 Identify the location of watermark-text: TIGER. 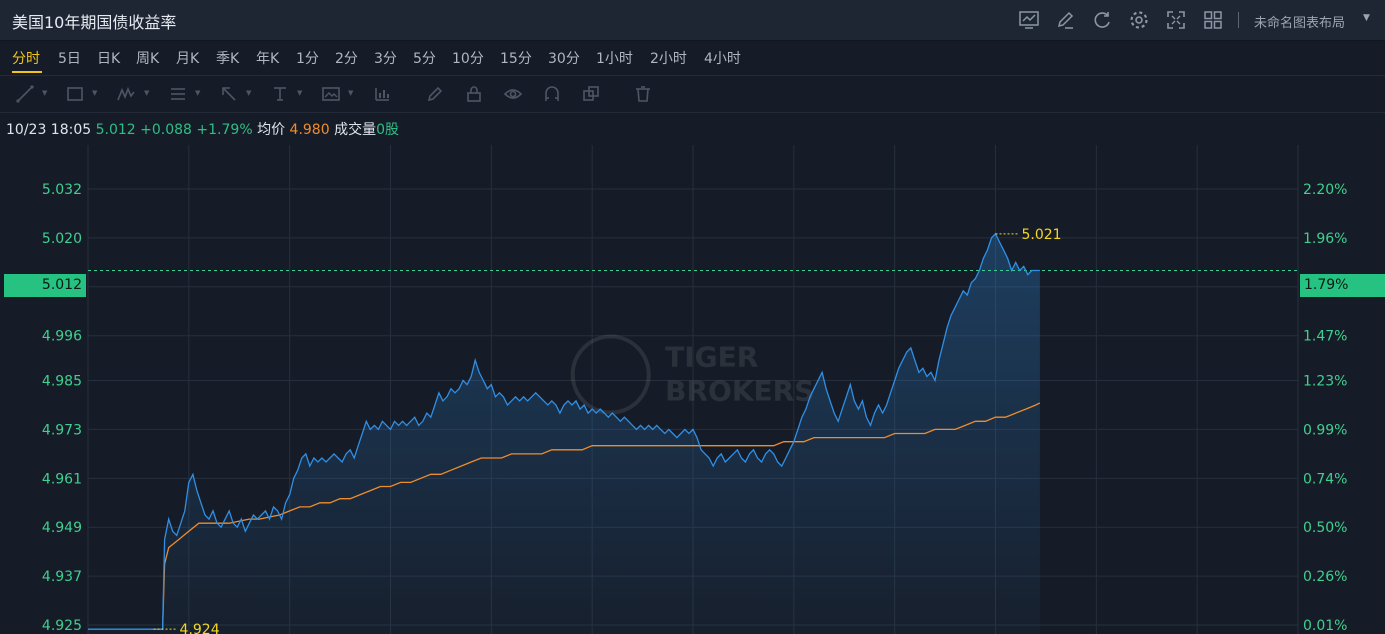
(711, 357).